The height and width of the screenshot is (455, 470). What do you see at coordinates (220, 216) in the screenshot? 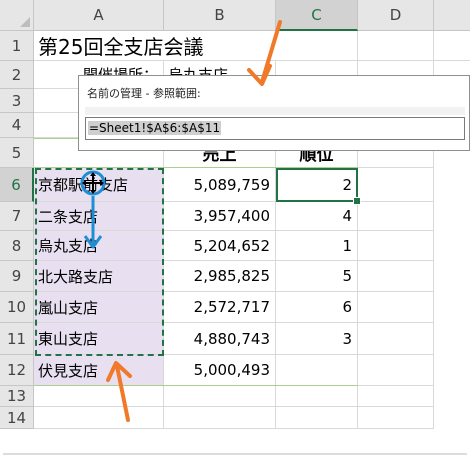
I see `sales-value-cell: 3,957,400` at bounding box center [220, 216].